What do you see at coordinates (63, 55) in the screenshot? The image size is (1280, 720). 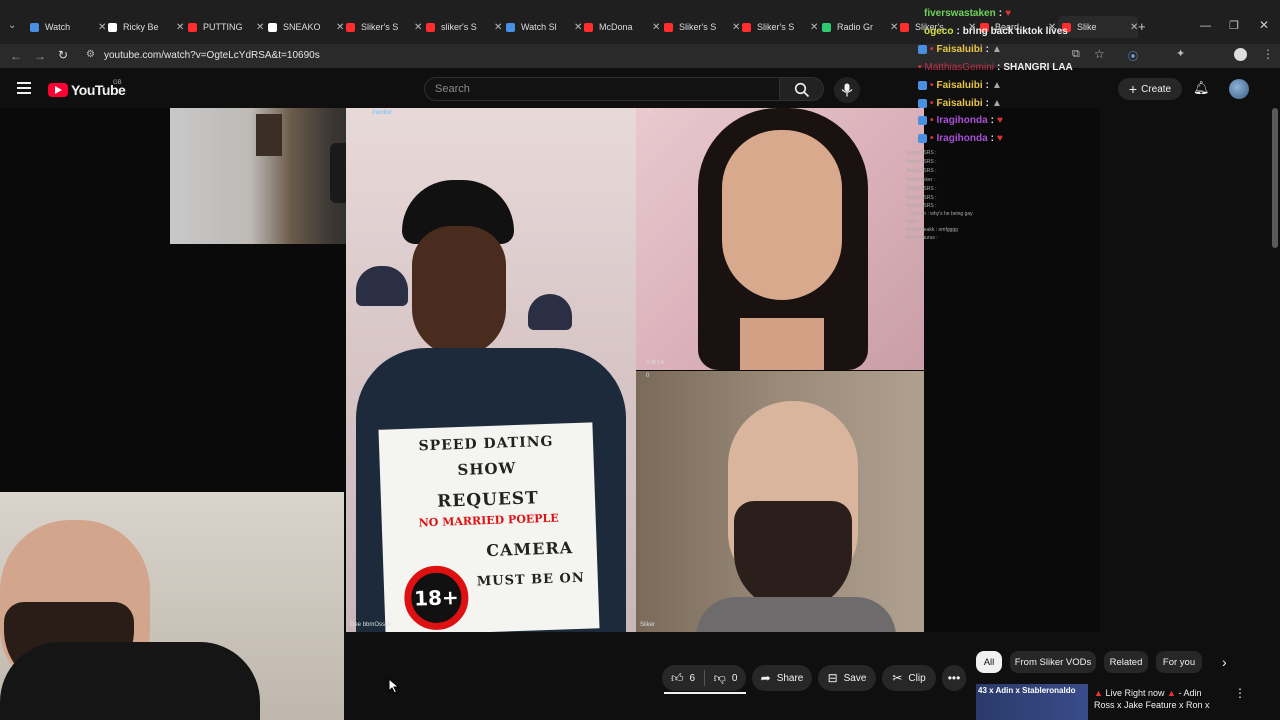 I see `reload-icon: ↻` at bounding box center [63, 55].